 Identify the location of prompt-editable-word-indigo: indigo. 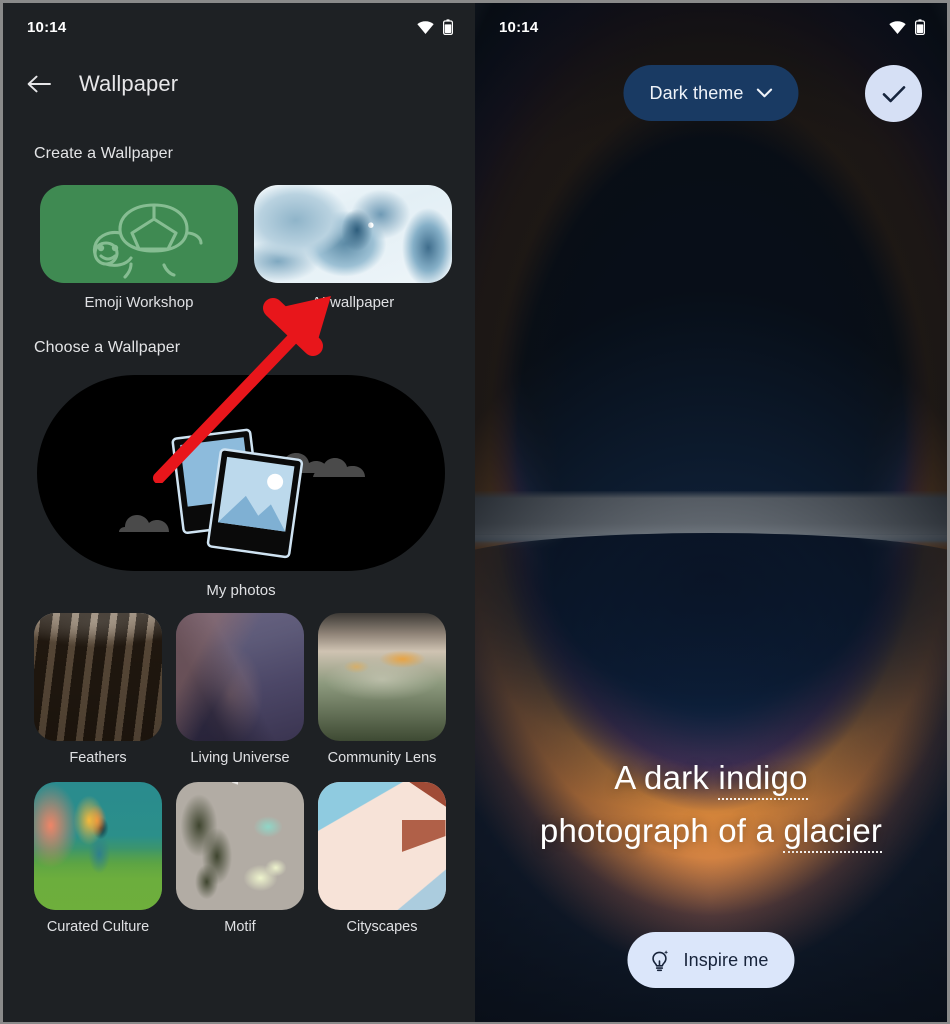
(763, 779).